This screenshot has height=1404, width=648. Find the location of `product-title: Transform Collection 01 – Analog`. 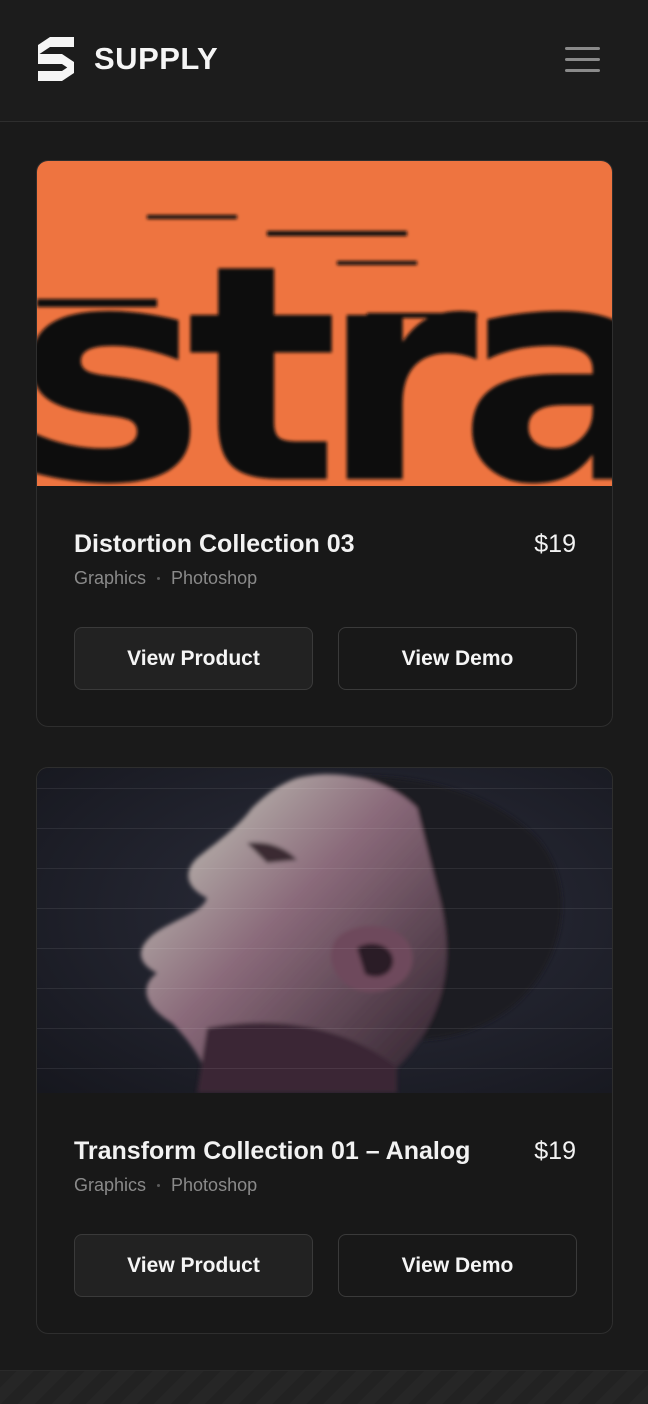

product-title: Transform Collection 01 – Analog is located at coordinates (272, 1151).